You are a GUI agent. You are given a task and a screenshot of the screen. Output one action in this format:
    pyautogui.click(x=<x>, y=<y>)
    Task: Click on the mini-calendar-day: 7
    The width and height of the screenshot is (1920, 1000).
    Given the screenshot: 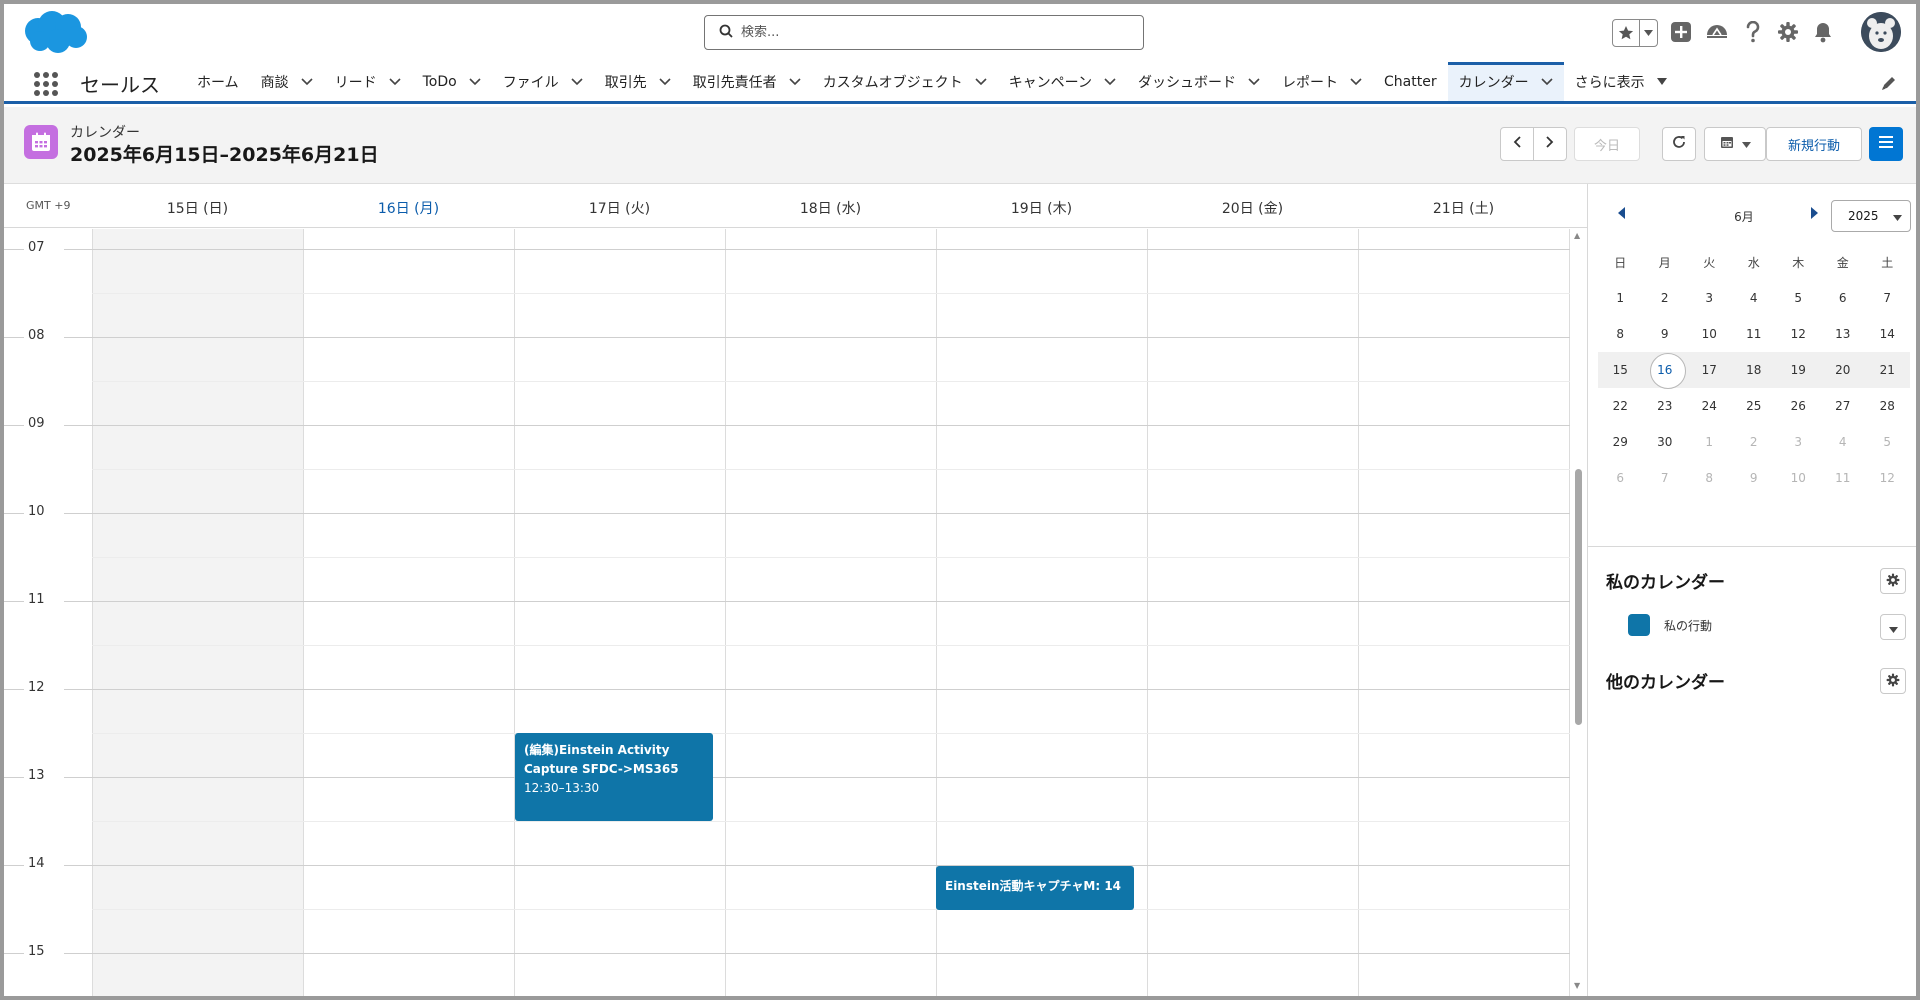 What is the action you would take?
    pyautogui.click(x=1887, y=298)
    